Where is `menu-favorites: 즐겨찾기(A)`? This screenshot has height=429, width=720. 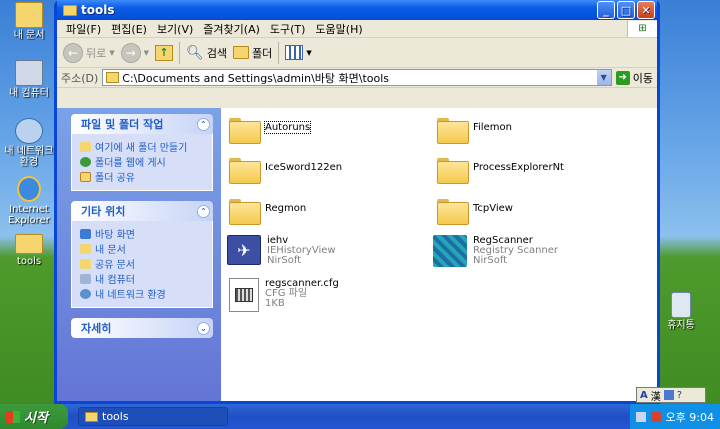 menu-favorites: 즐겨찾기(A) is located at coordinates (231, 29).